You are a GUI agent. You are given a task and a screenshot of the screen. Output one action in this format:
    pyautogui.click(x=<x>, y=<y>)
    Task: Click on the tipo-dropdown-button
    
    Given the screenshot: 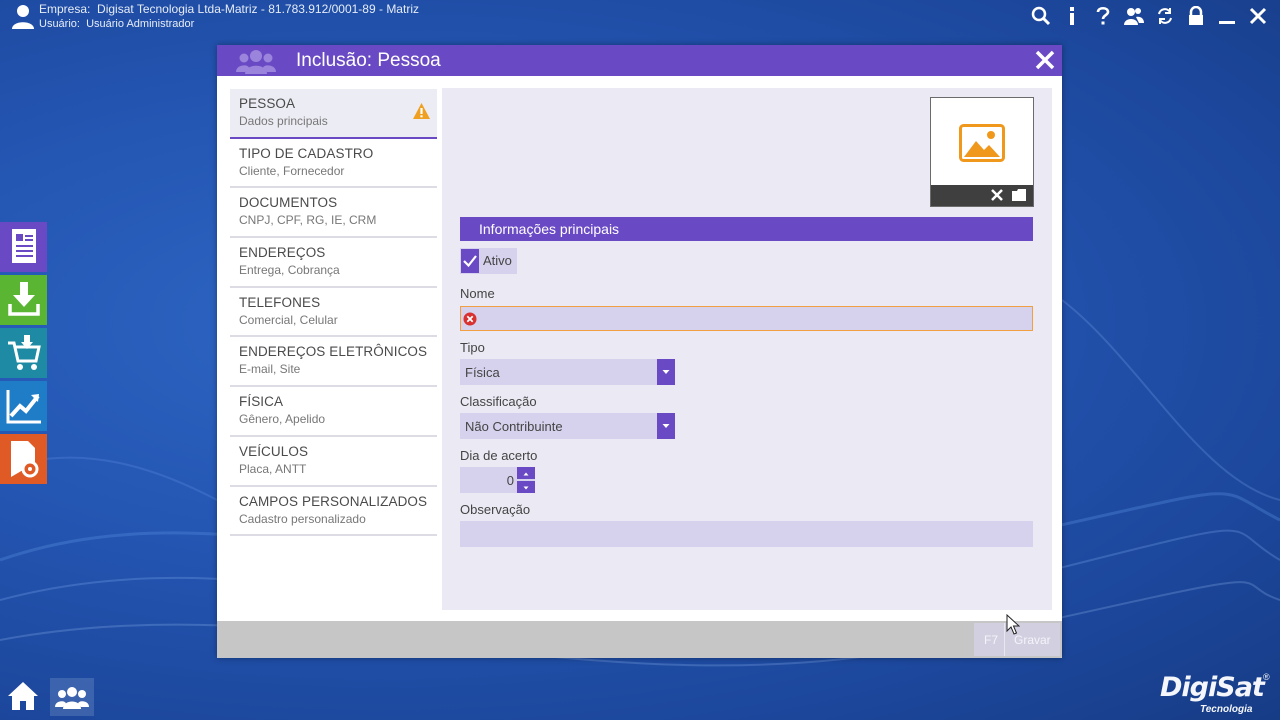 What is the action you would take?
    pyautogui.click(x=666, y=372)
    